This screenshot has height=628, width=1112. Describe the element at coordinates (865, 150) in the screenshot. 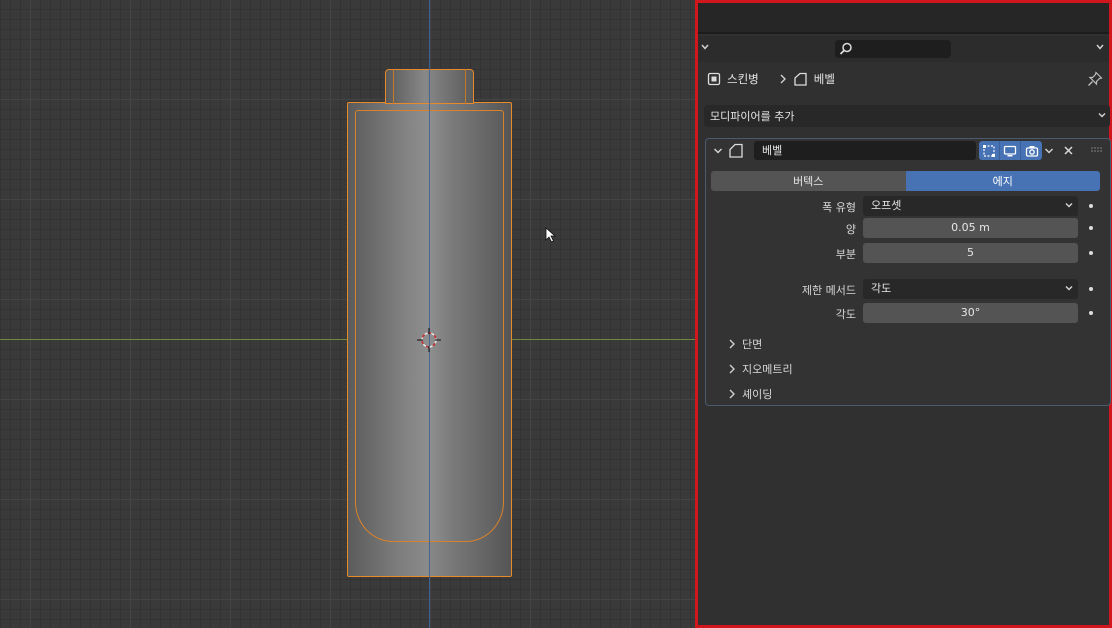

I see `modifier-name-field: 베벨` at that location.